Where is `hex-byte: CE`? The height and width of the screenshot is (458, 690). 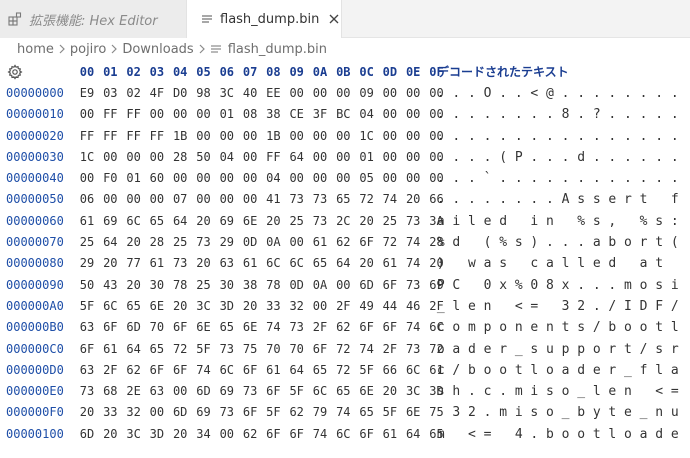 hex-byte: CE is located at coordinates (297, 114).